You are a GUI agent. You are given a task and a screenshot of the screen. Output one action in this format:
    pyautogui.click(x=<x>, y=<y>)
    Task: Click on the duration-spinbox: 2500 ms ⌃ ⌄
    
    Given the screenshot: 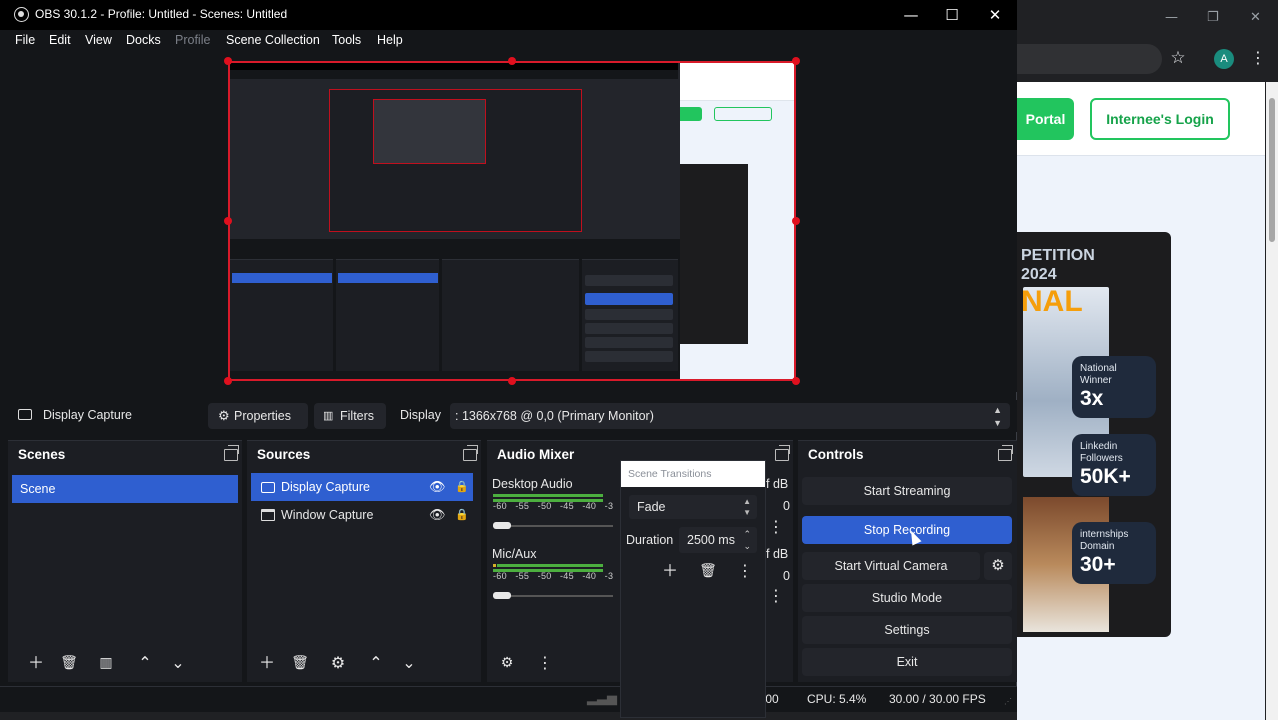 What is the action you would take?
    pyautogui.click(x=718, y=540)
    